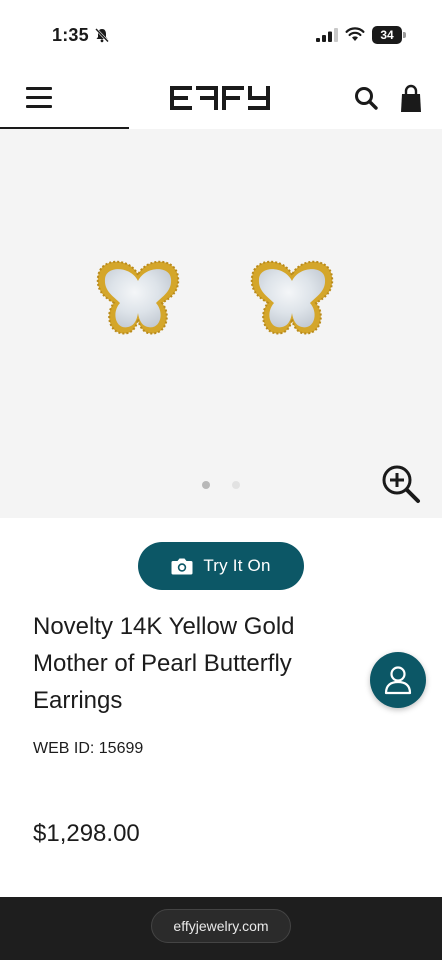 Image resolution: width=442 pixels, height=960 pixels. What do you see at coordinates (88, 748) in the screenshot?
I see `product-web-id: WEB ID: 15699` at bounding box center [88, 748].